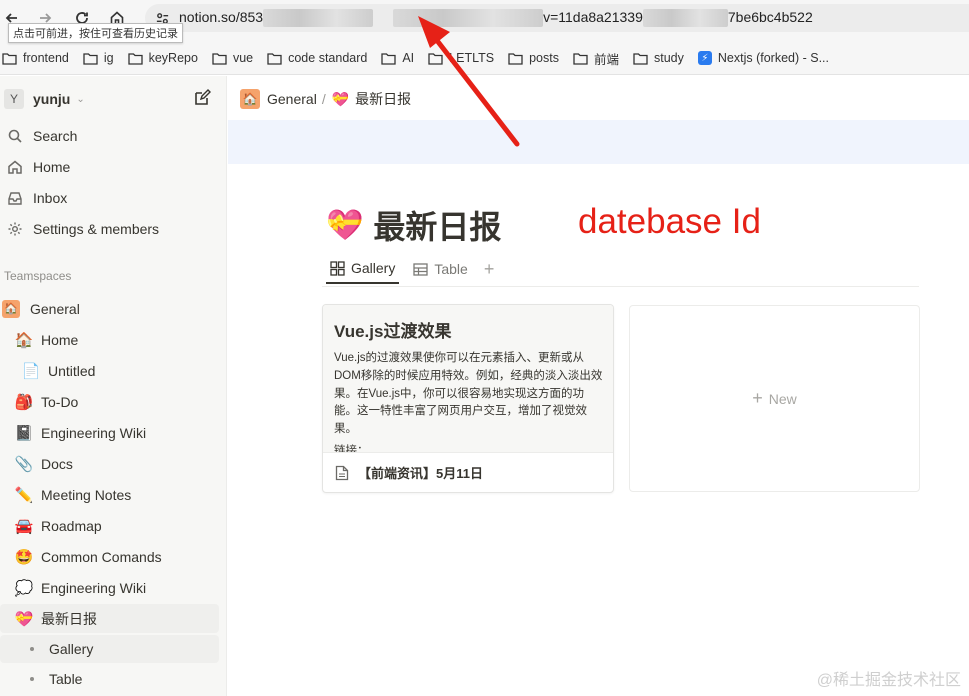 The width and height of the screenshot is (969, 696). Describe the element at coordinates (72, 370) in the screenshot. I see `sidebar-page-label: Untitled` at that location.